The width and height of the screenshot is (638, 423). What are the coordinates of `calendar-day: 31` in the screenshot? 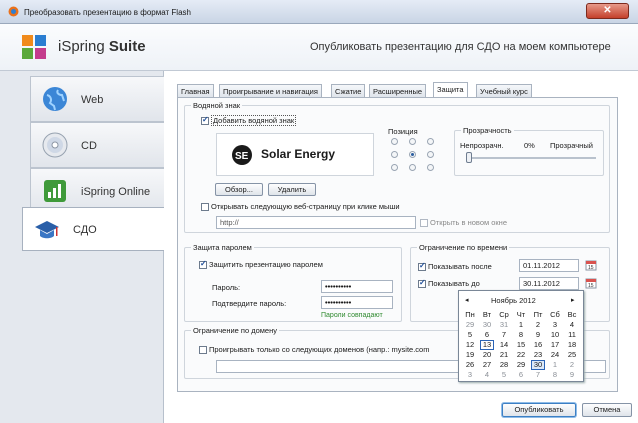 It's located at (504, 324).